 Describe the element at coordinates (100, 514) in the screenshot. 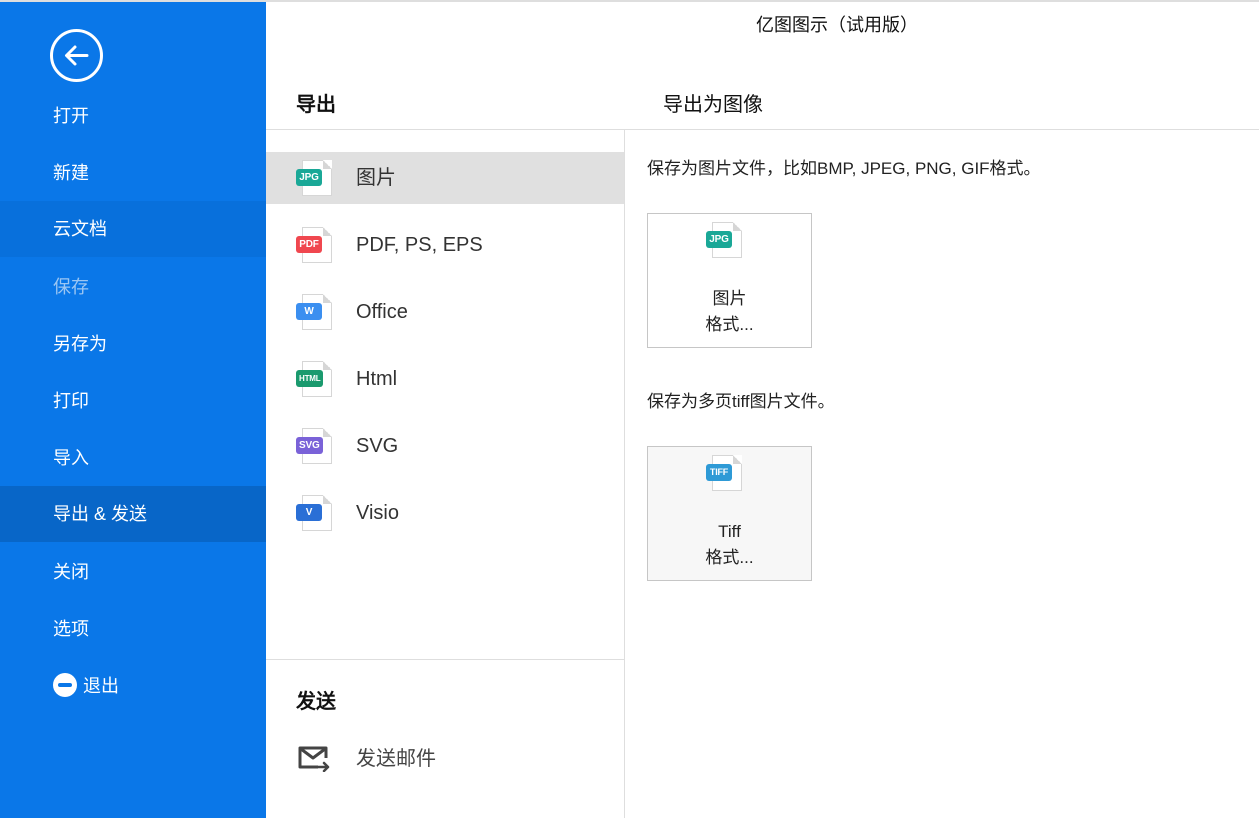

I see `sidebar-item-label: 导出 & 发送` at that location.